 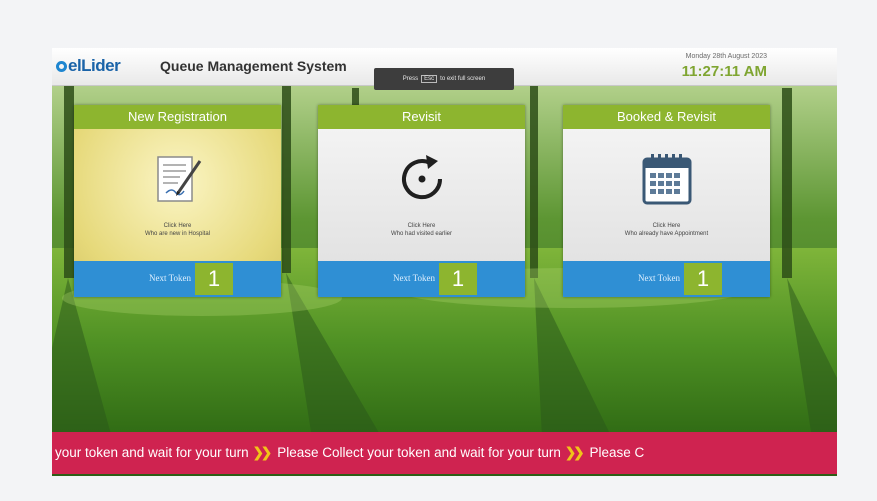 I want to click on card-description: Who are new in Hospital, so click(x=177, y=234).